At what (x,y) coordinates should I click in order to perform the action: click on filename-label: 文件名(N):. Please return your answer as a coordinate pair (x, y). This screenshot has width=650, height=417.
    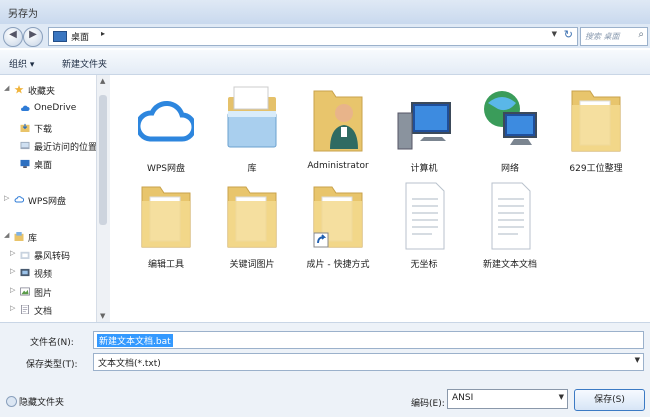
    Looking at the image, I should click on (52, 343).